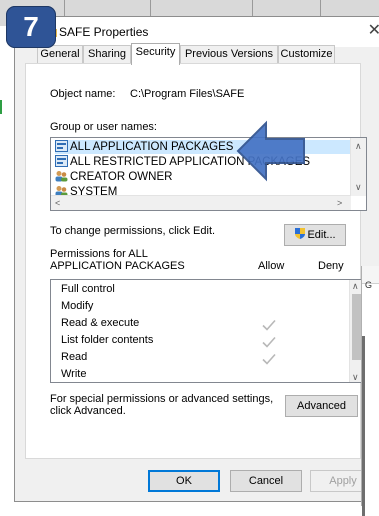  I want to click on permission-row: Modify, so click(77, 306).